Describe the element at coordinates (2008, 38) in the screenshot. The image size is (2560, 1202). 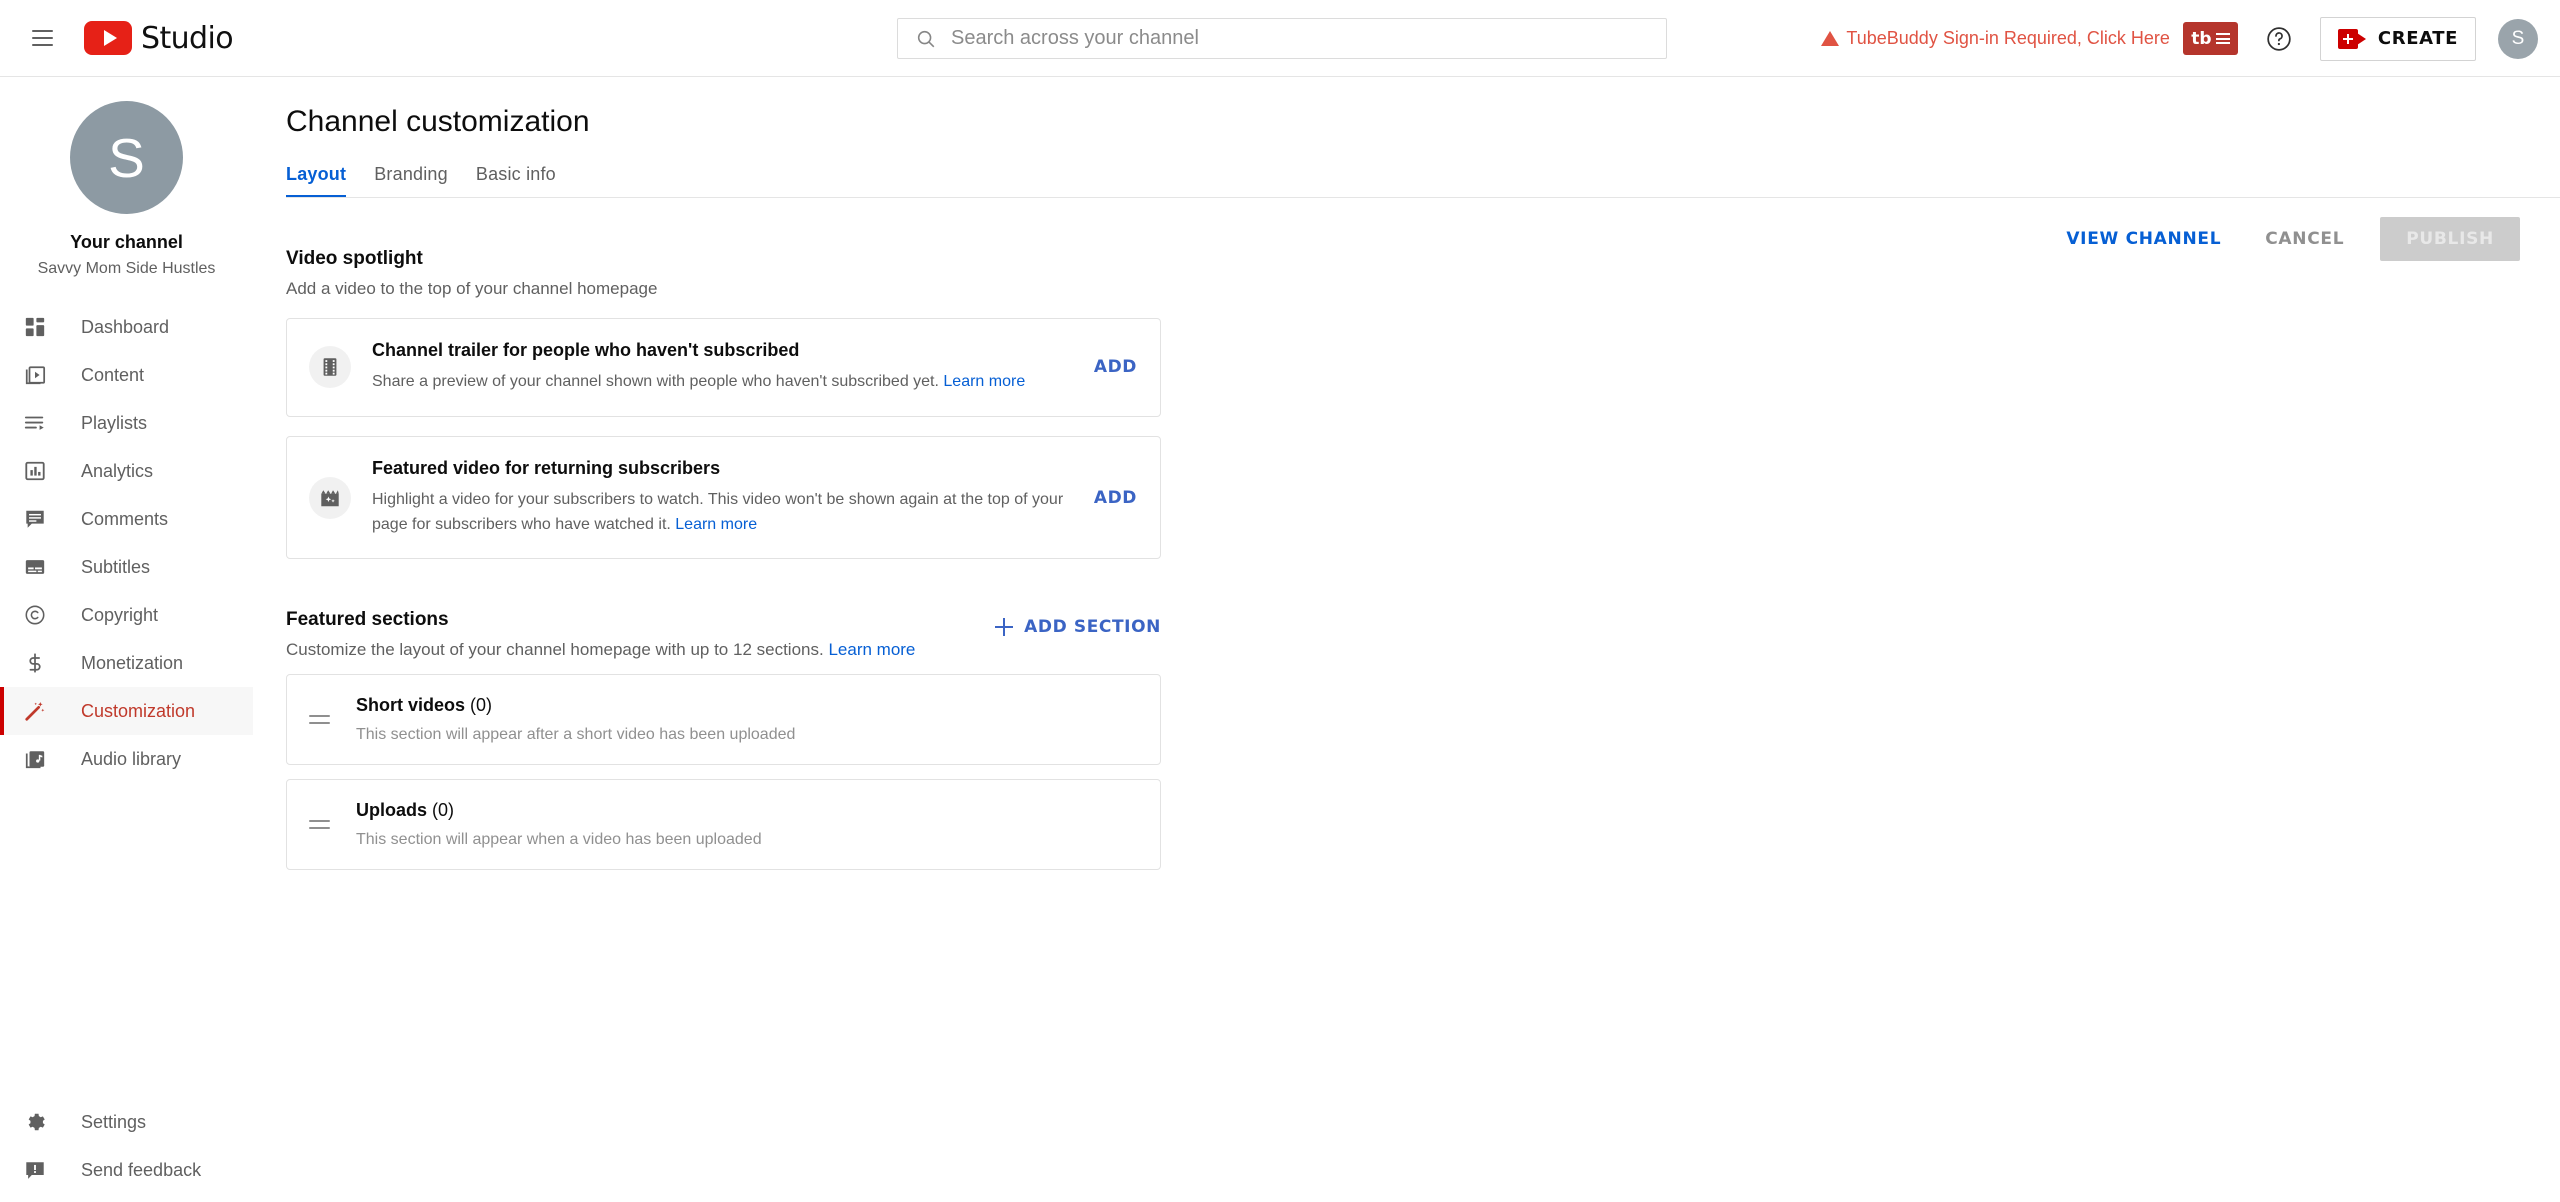
I see `tubebuddy-alert-label: TubeBuddy Sign-in Required, Click Here` at that location.